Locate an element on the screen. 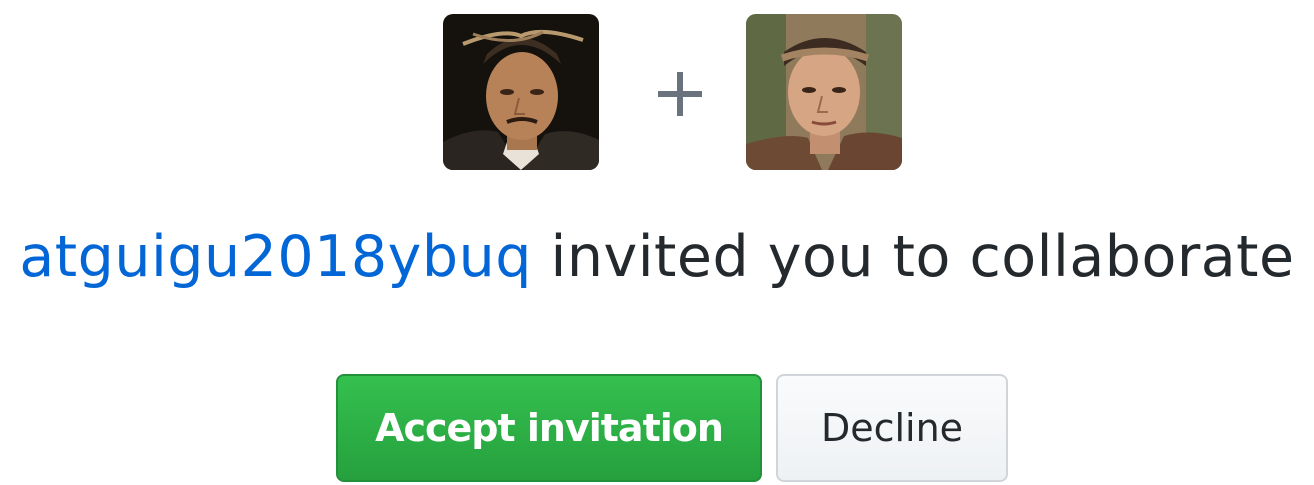 Image resolution: width=1314 pixels, height=485 pixels. accept-invitation-button: Accept invitation is located at coordinates (549, 428).